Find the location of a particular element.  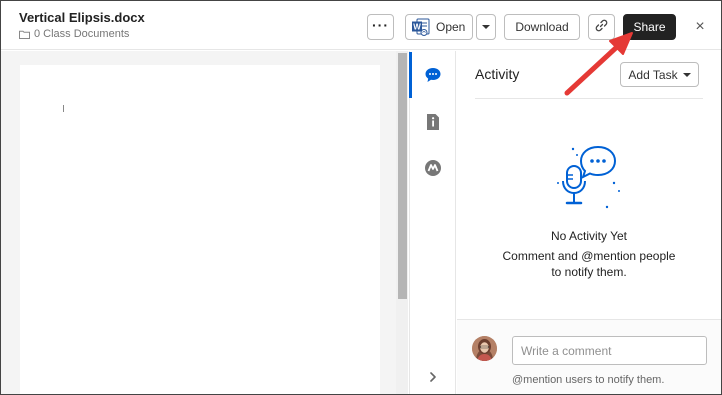

info-icon is located at coordinates (433, 122).